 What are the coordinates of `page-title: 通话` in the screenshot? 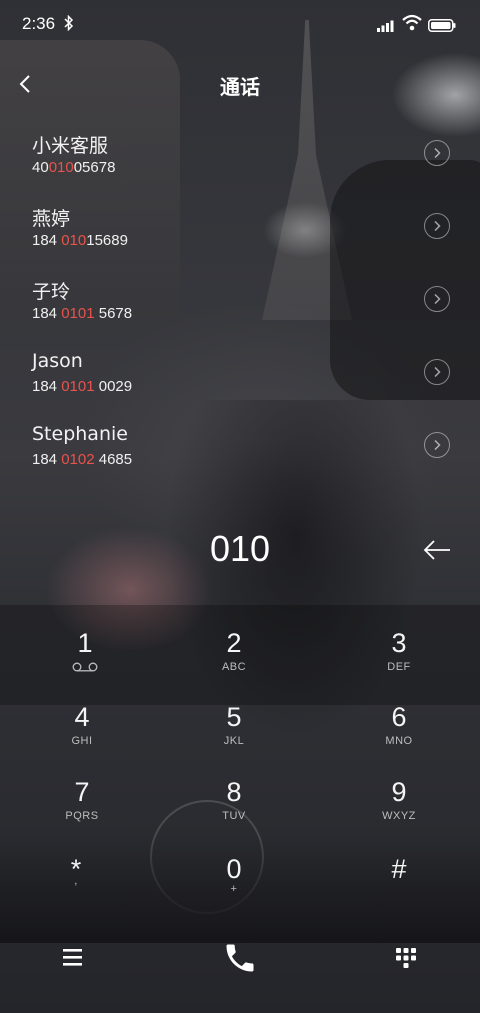 It's located at (240, 87).